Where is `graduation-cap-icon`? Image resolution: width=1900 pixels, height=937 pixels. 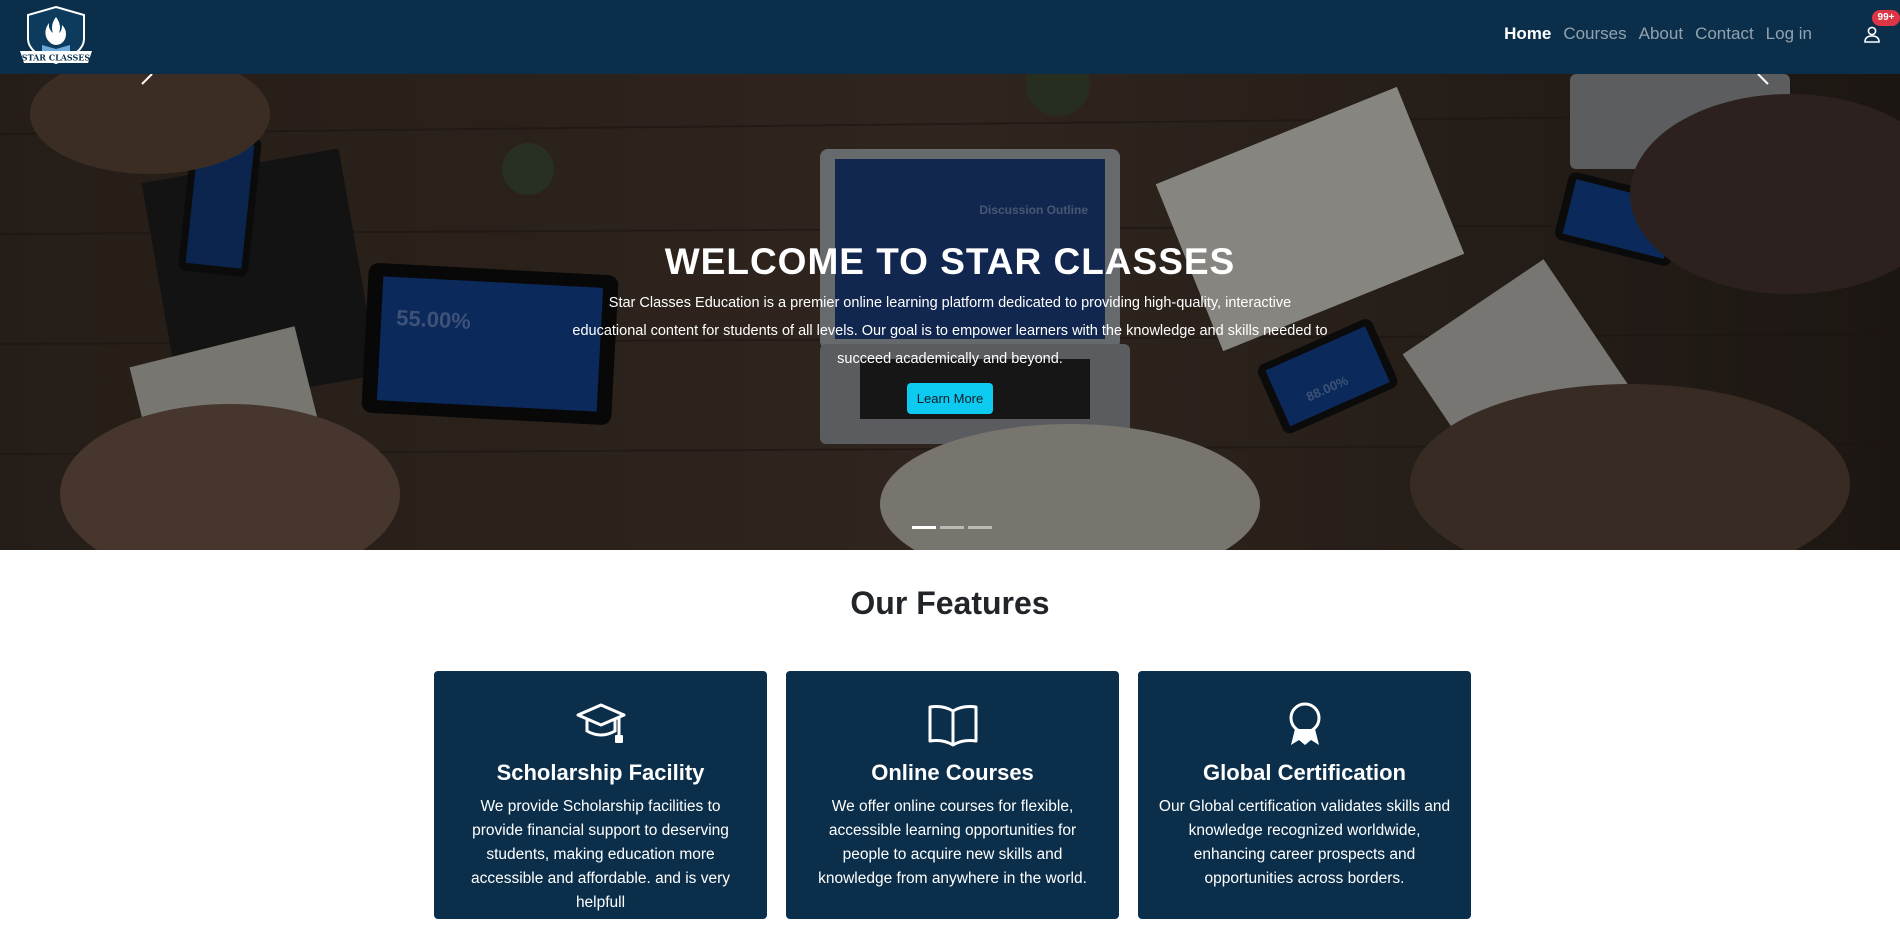
graduation-cap-icon is located at coordinates (600, 723).